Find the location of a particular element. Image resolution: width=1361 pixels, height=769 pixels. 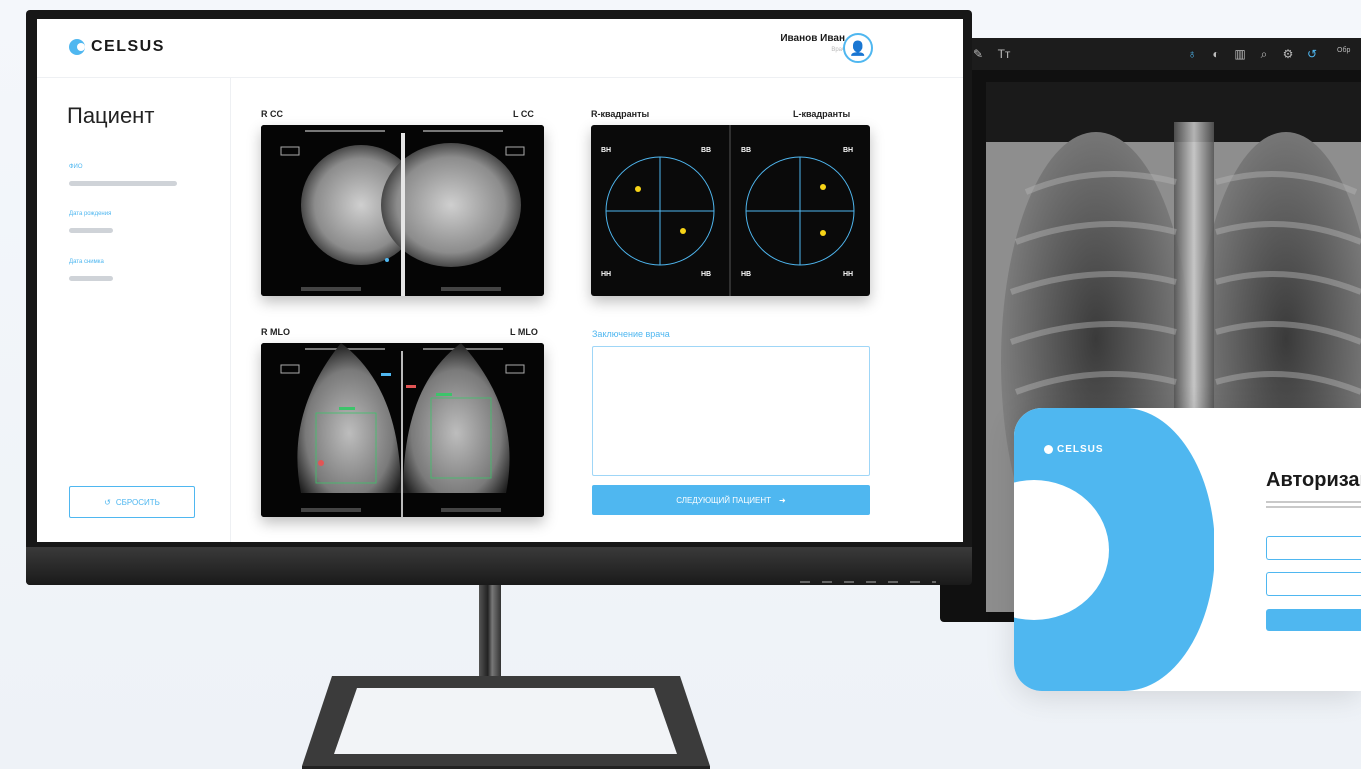

reset-button: ↺ СБРОСИТЬ is located at coordinates (132, 502).